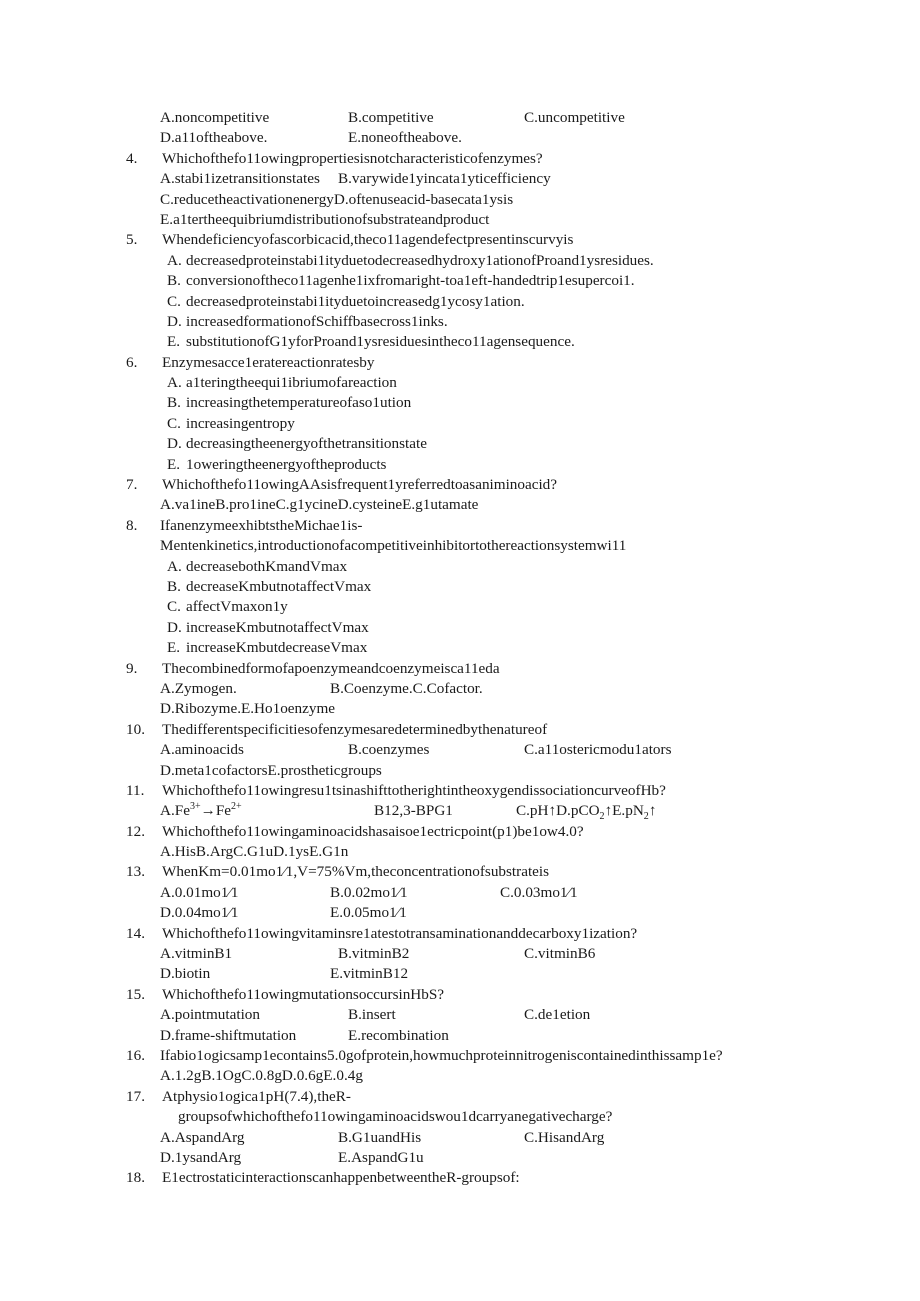 The height and width of the screenshot is (1301, 920). I want to click on question-17-number: 17., so click(135, 1096).